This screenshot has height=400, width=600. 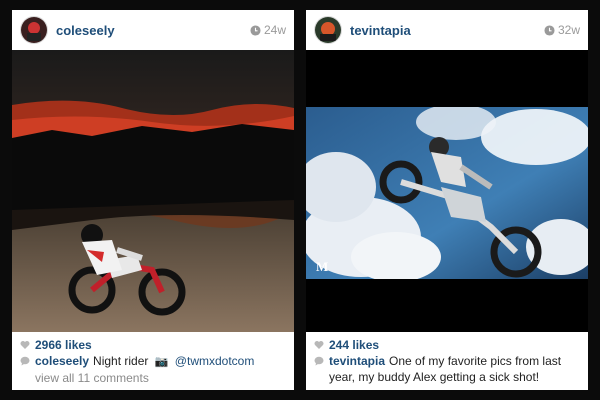 I want to click on post-header: tevintapia 32w, so click(x=447, y=30).